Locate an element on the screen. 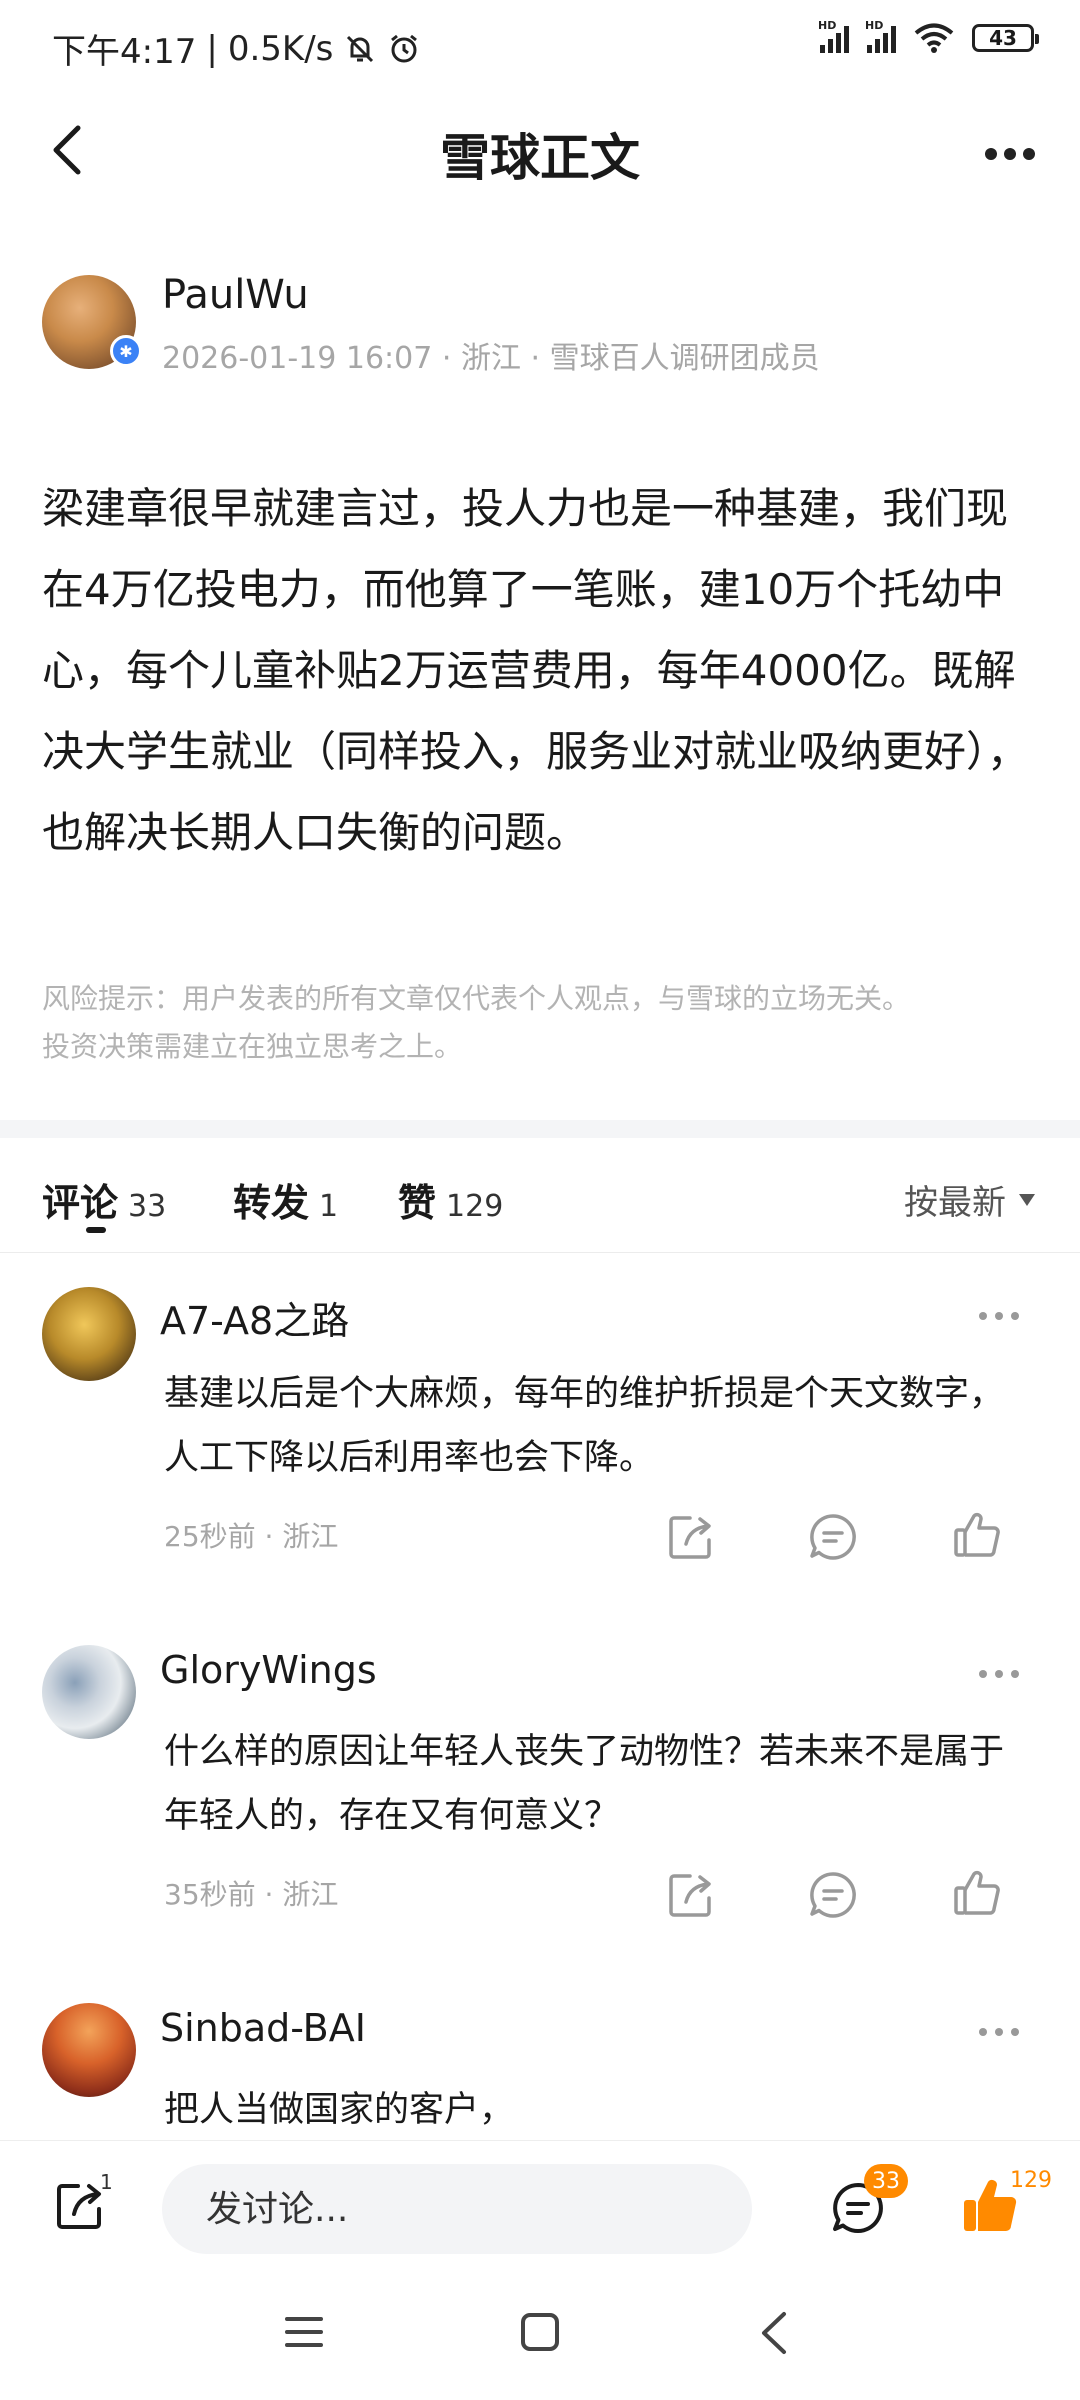  battery-icon: 43 is located at coordinates (1005, 38).